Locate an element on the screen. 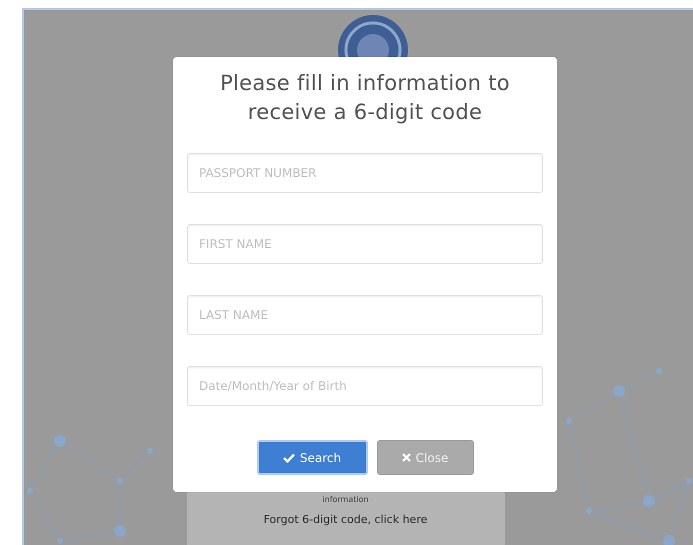 The width and height of the screenshot is (693, 545). close-icon is located at coordinates (406, 457).